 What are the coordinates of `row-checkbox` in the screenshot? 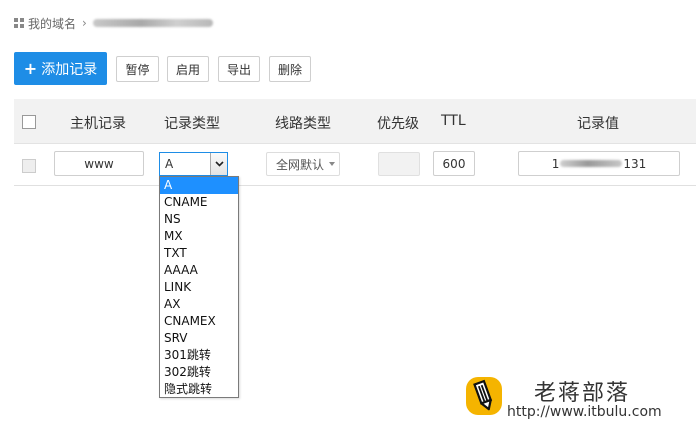 It's located at (29, 166).